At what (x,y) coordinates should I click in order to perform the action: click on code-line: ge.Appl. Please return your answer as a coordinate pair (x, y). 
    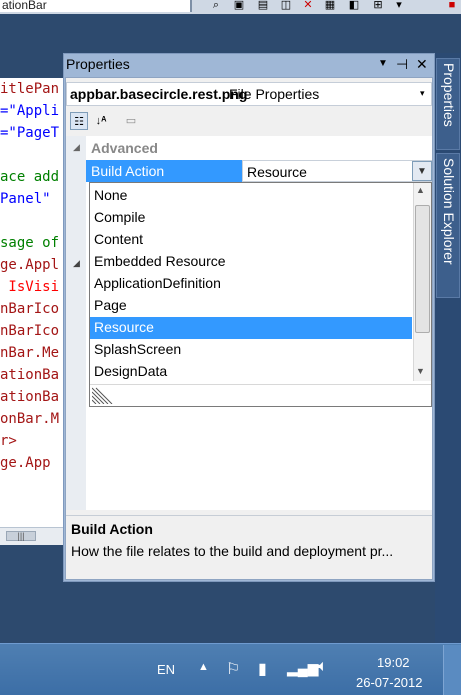
    Looking at the image, I should click on (29, 265).